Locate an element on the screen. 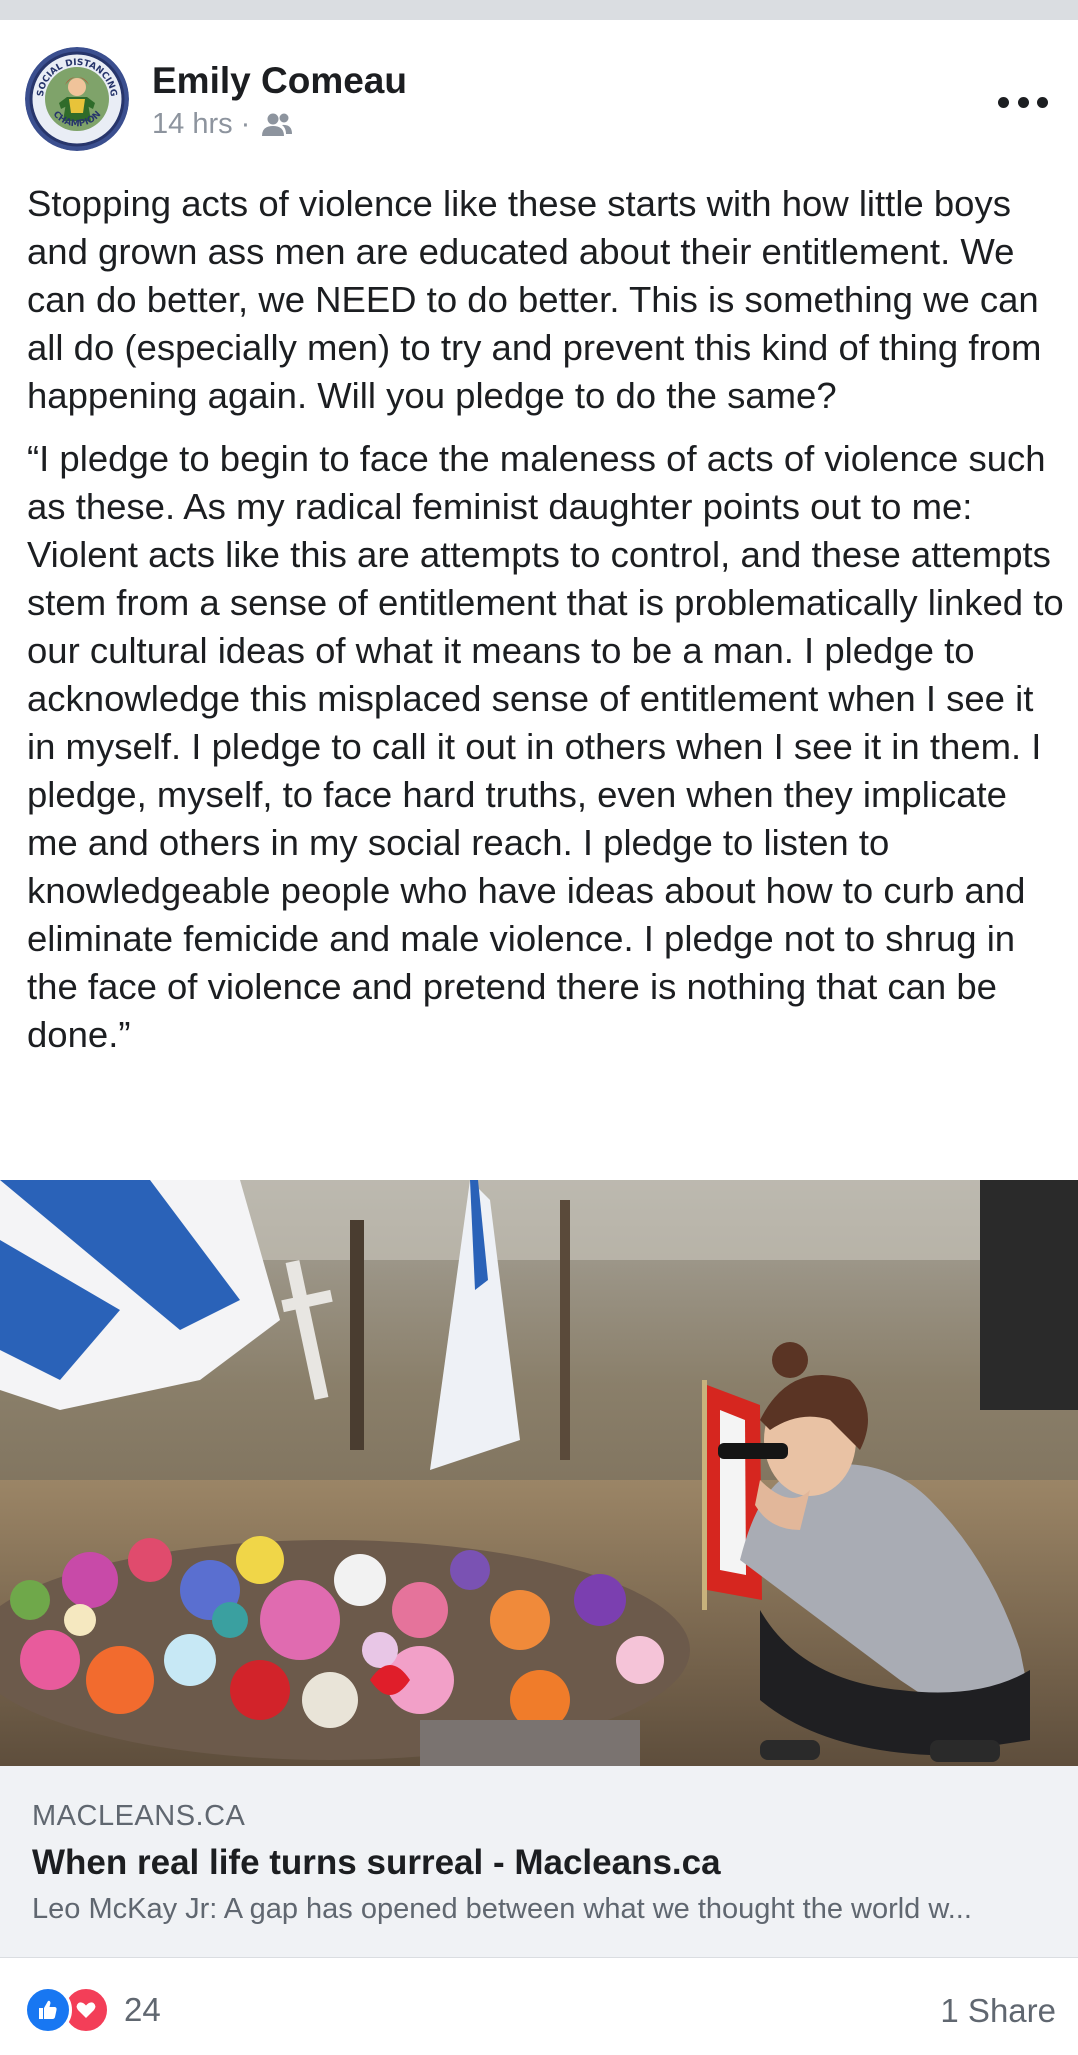 The height and width of the screenshot is (2055, 1078). like-reaction-icon is located at coordinates (48, 2010).